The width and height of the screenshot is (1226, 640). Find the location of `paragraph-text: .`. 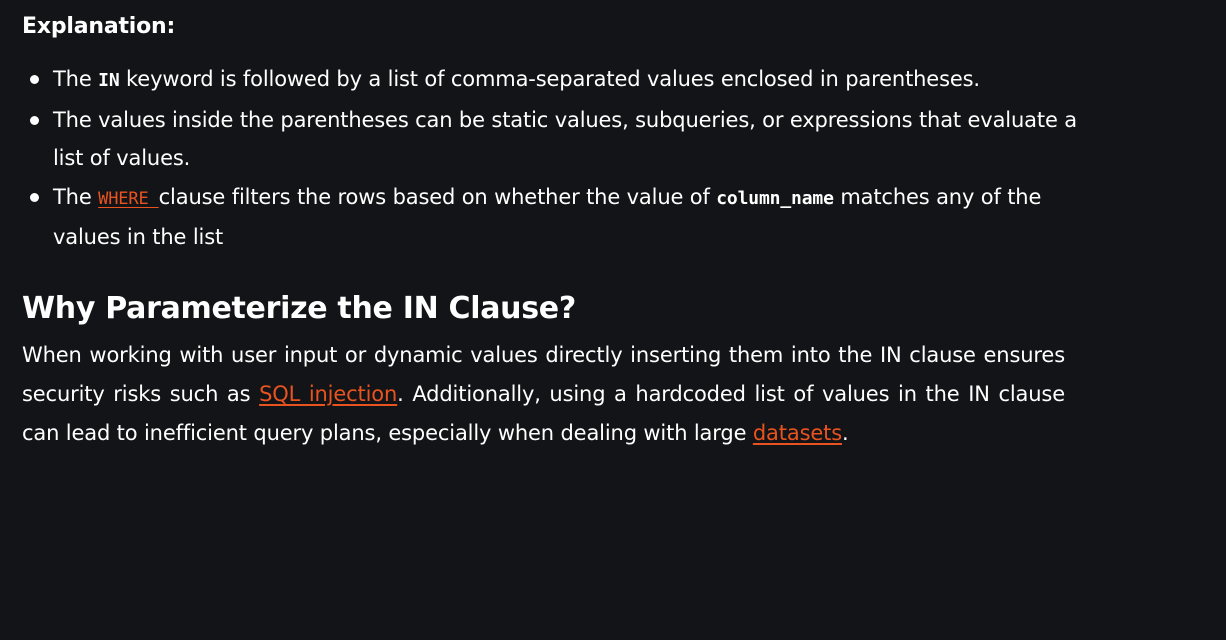

paragraph-text: . is located at coordinates (845, 433).